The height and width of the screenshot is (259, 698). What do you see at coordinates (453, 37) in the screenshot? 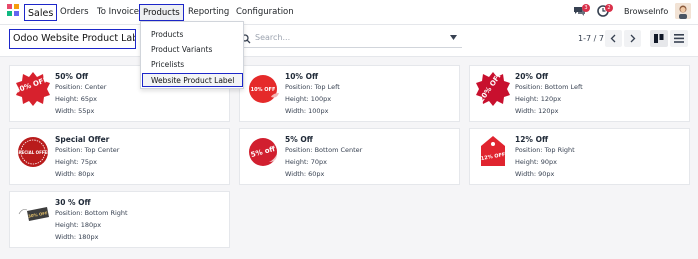
I see `search-options-caret-icon` at bounding box center [453, 37].